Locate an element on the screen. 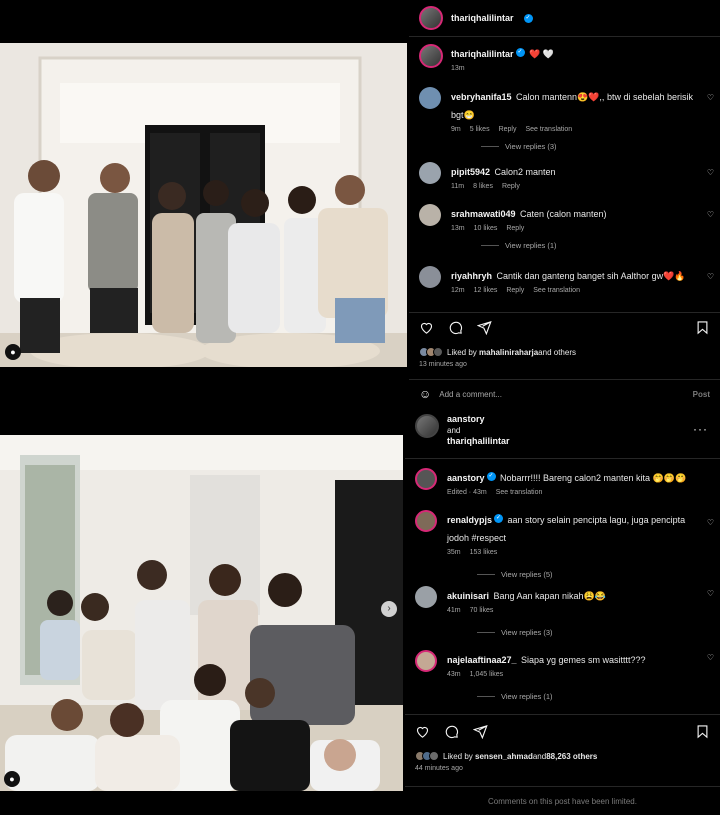 The height and width of the screenshot is (815, 720). comment-username: najelaaftinaa27_ is located at coordinates (482, 660).